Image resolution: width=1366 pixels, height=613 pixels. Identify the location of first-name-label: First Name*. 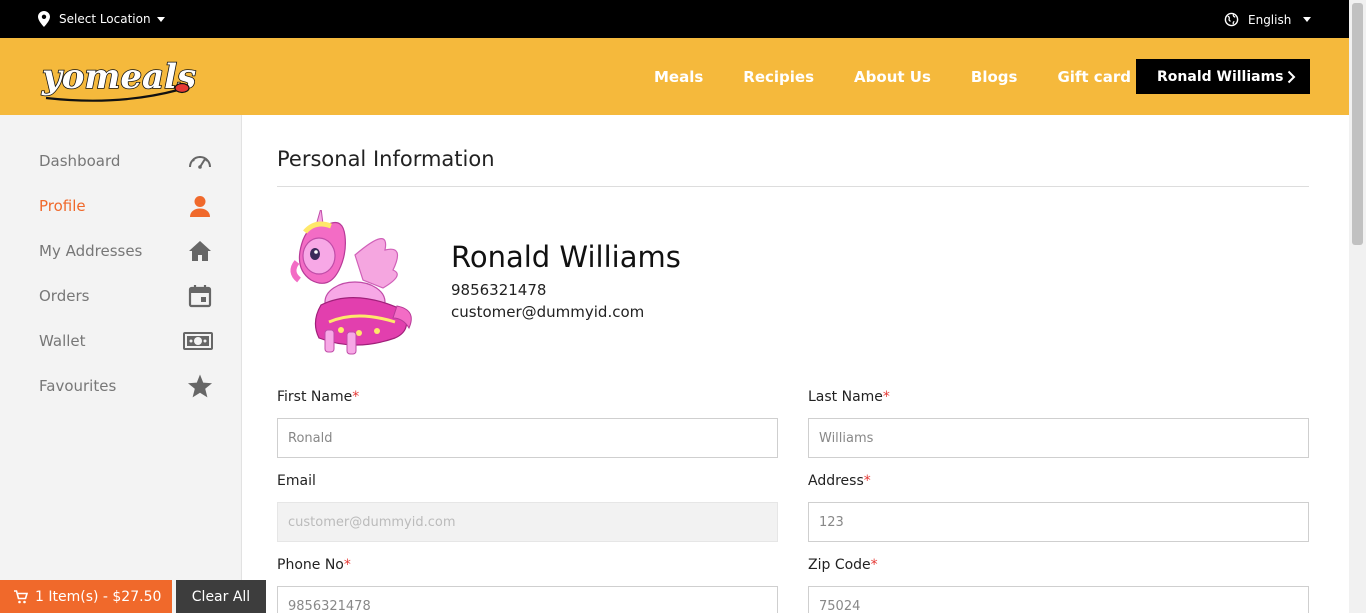
(318, 397).